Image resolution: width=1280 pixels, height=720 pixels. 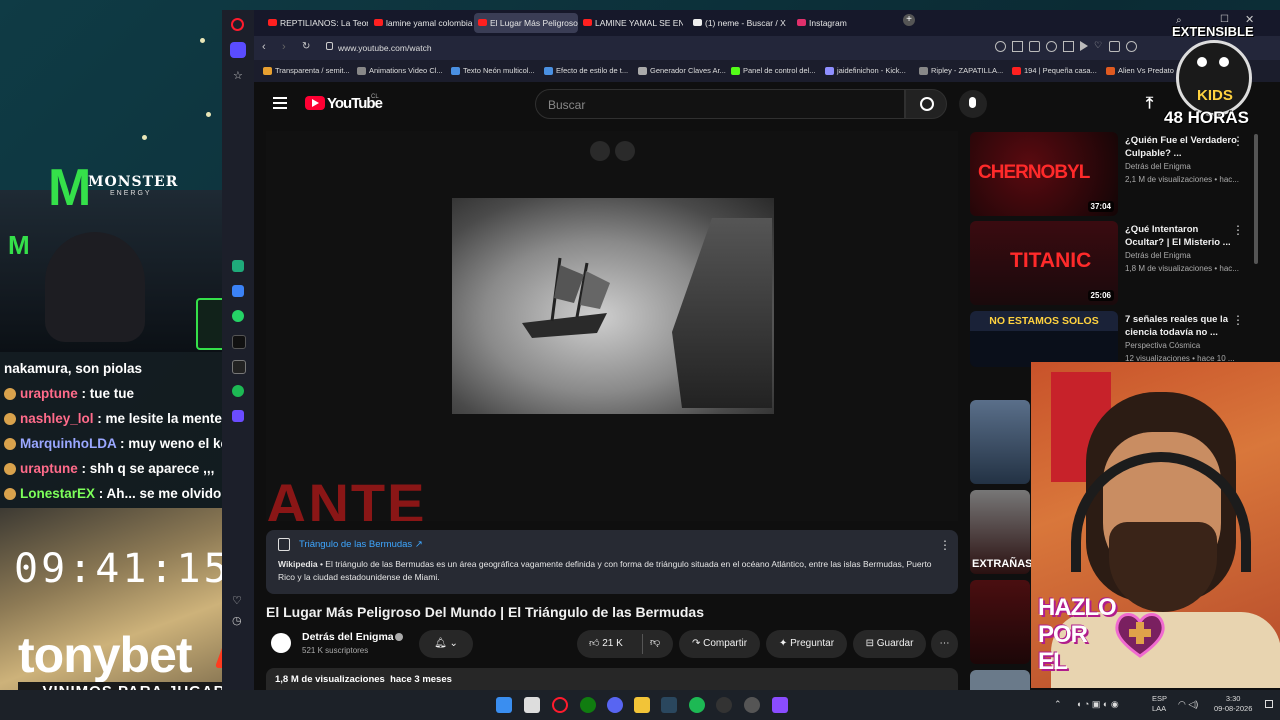 I want to click on opera-logo-icon, so click(x=237, y=24).